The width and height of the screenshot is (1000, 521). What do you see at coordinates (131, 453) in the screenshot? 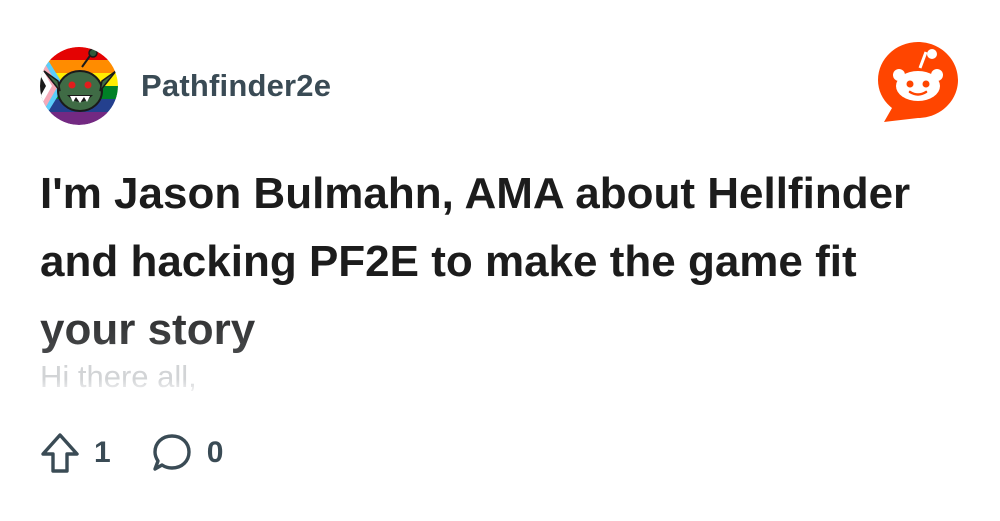
I see `post-actions: 1 0` at bounding box center [131, 453].